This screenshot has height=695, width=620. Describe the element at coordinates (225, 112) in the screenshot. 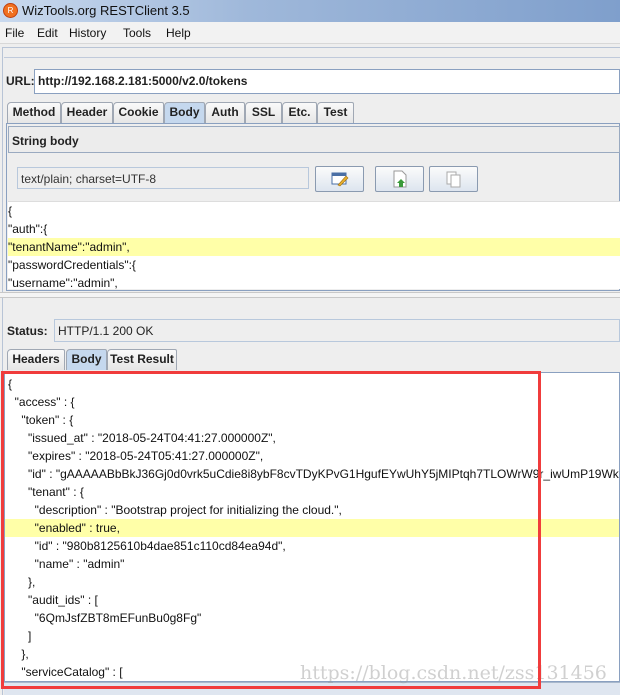

I see `tab-auth: Auth` at that location.